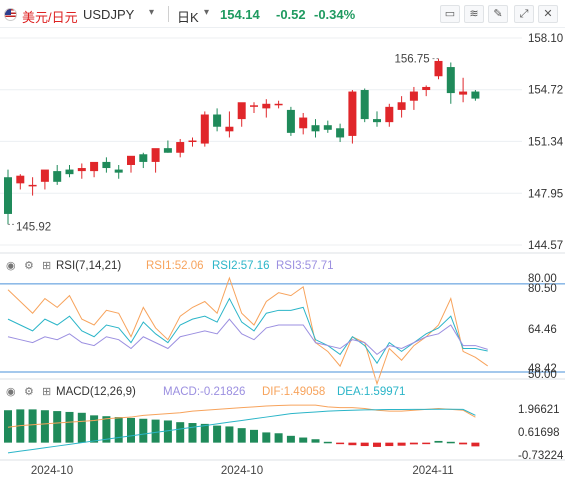  Describe the element at coordinates (542, 289) in the screenshot. I see `rsi-tick-label: 80.50` at that location.